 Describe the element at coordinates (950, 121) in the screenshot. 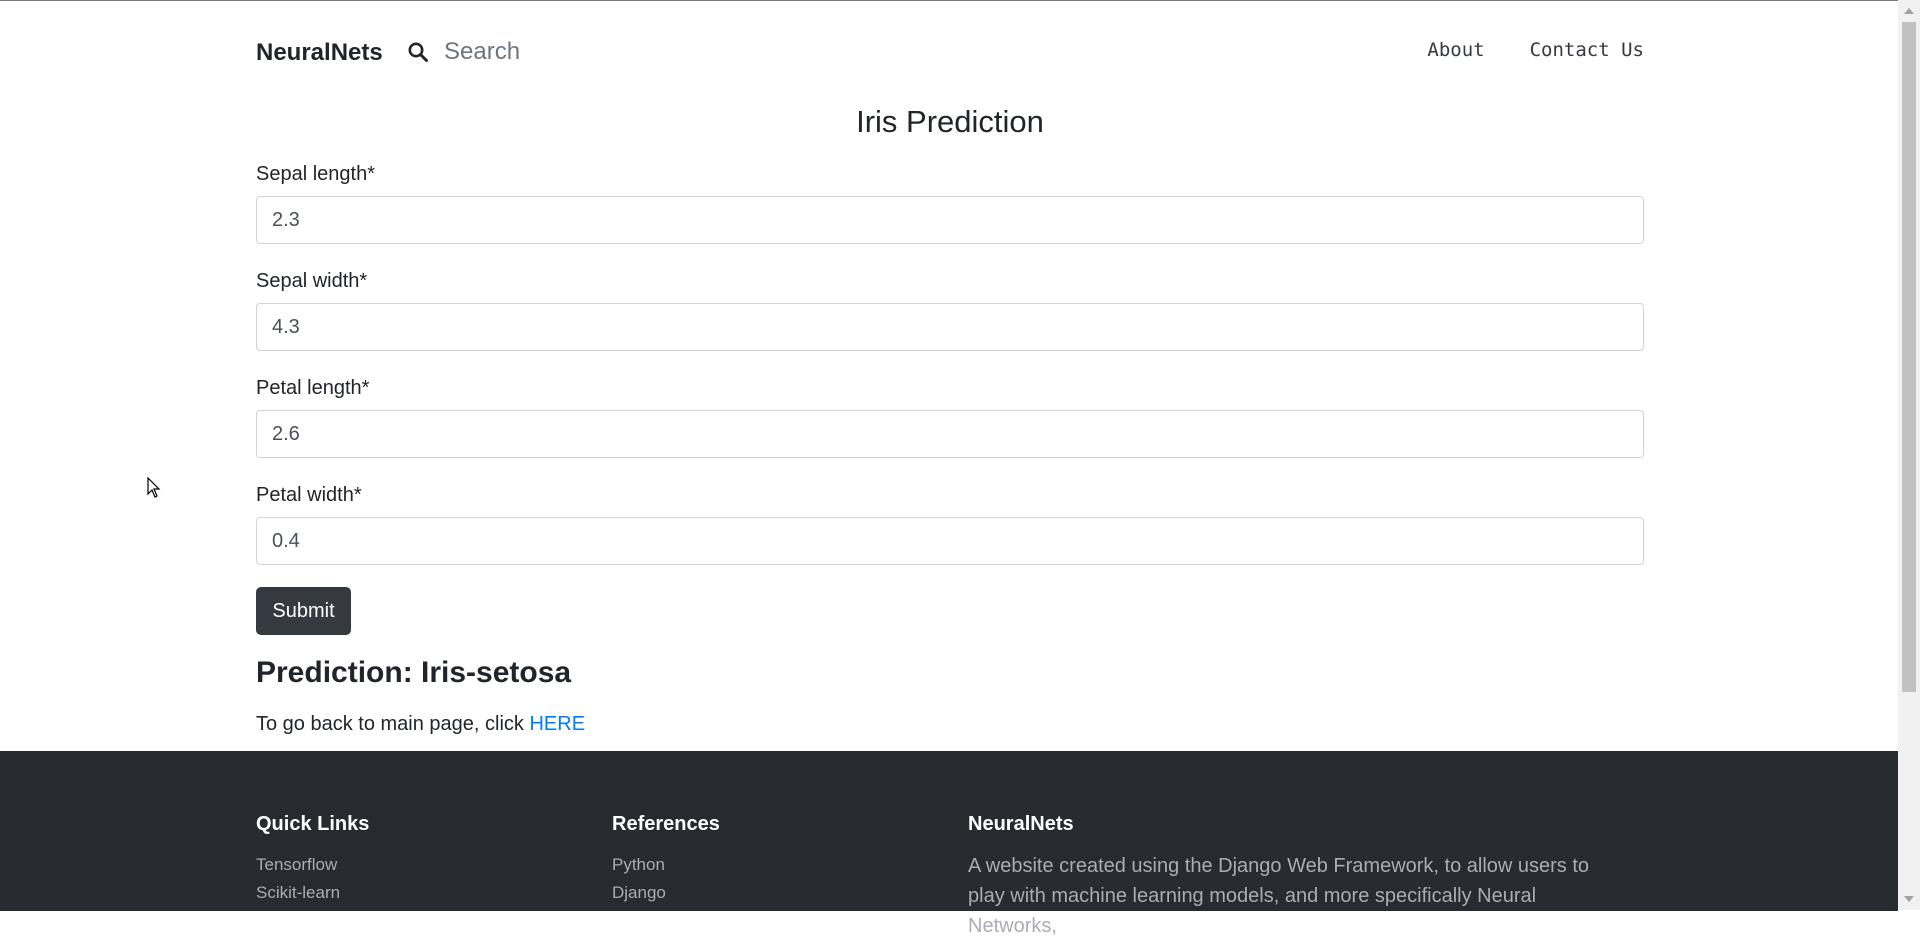

I see `page-title: Iris Prediction` at that location.